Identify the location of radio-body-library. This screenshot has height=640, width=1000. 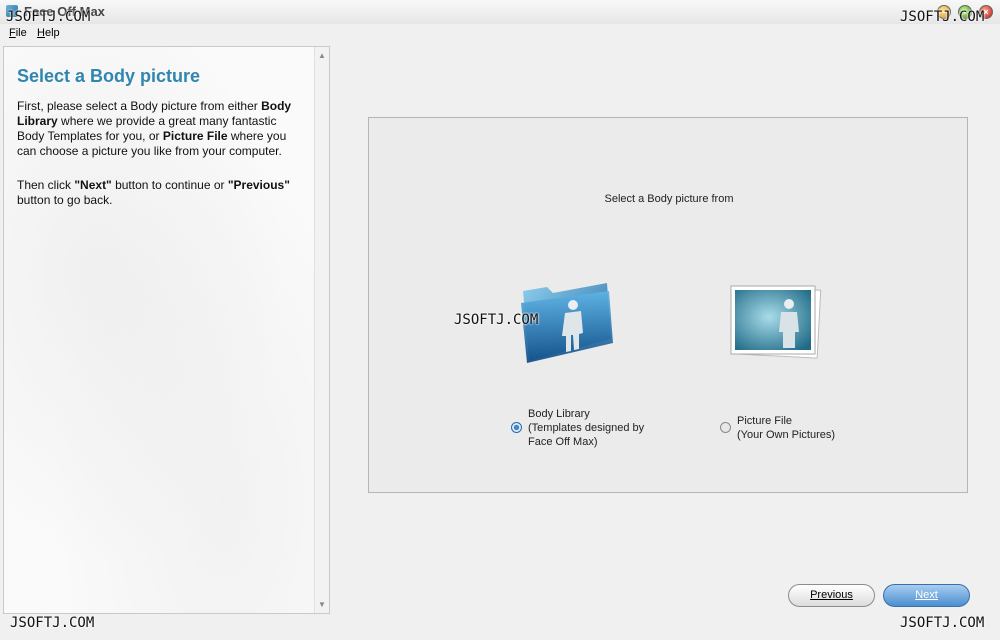
(516, 427).